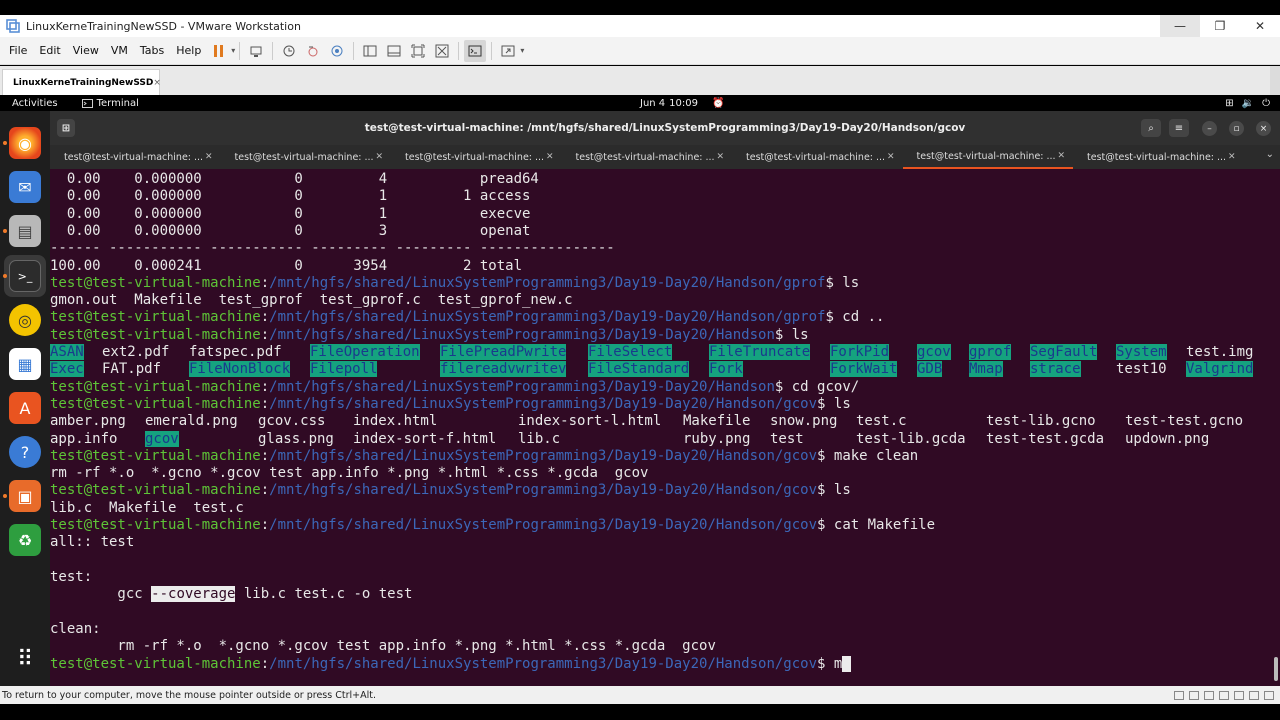 Image resolution: width=1280 pixels, height=720 pixels. What do you see at coordinates (1209, 695) in the screenshot?
I see `network-adapter-icon` at bounding box center [1209, 695].